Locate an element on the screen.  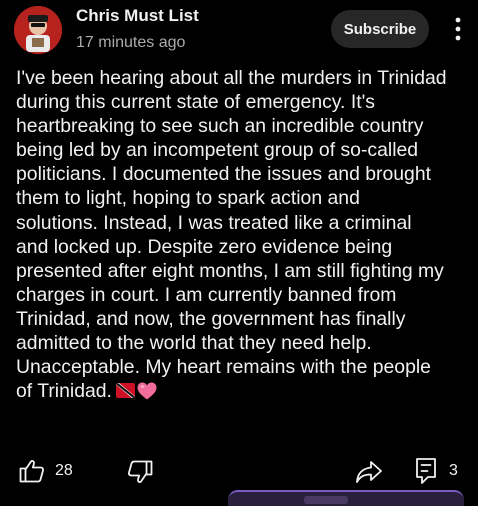
comment-icon is located at coordinates (426, 473).